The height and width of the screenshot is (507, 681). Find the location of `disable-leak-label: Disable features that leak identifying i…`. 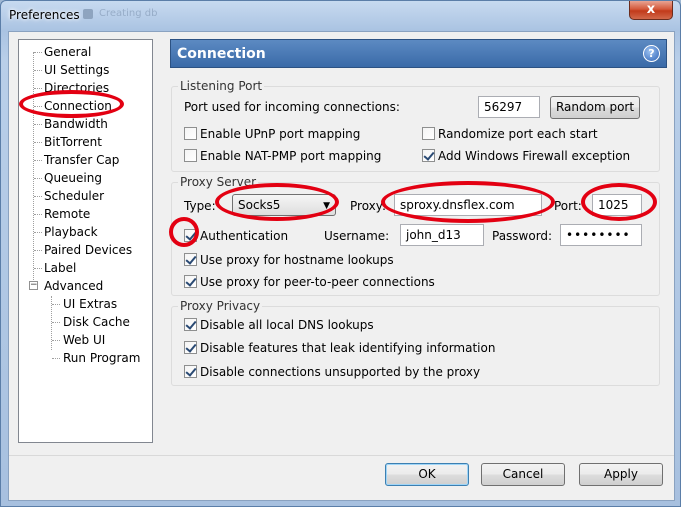

disable-leak-label: Disable features that leak identifying i… is located at coordinates (348, 348).